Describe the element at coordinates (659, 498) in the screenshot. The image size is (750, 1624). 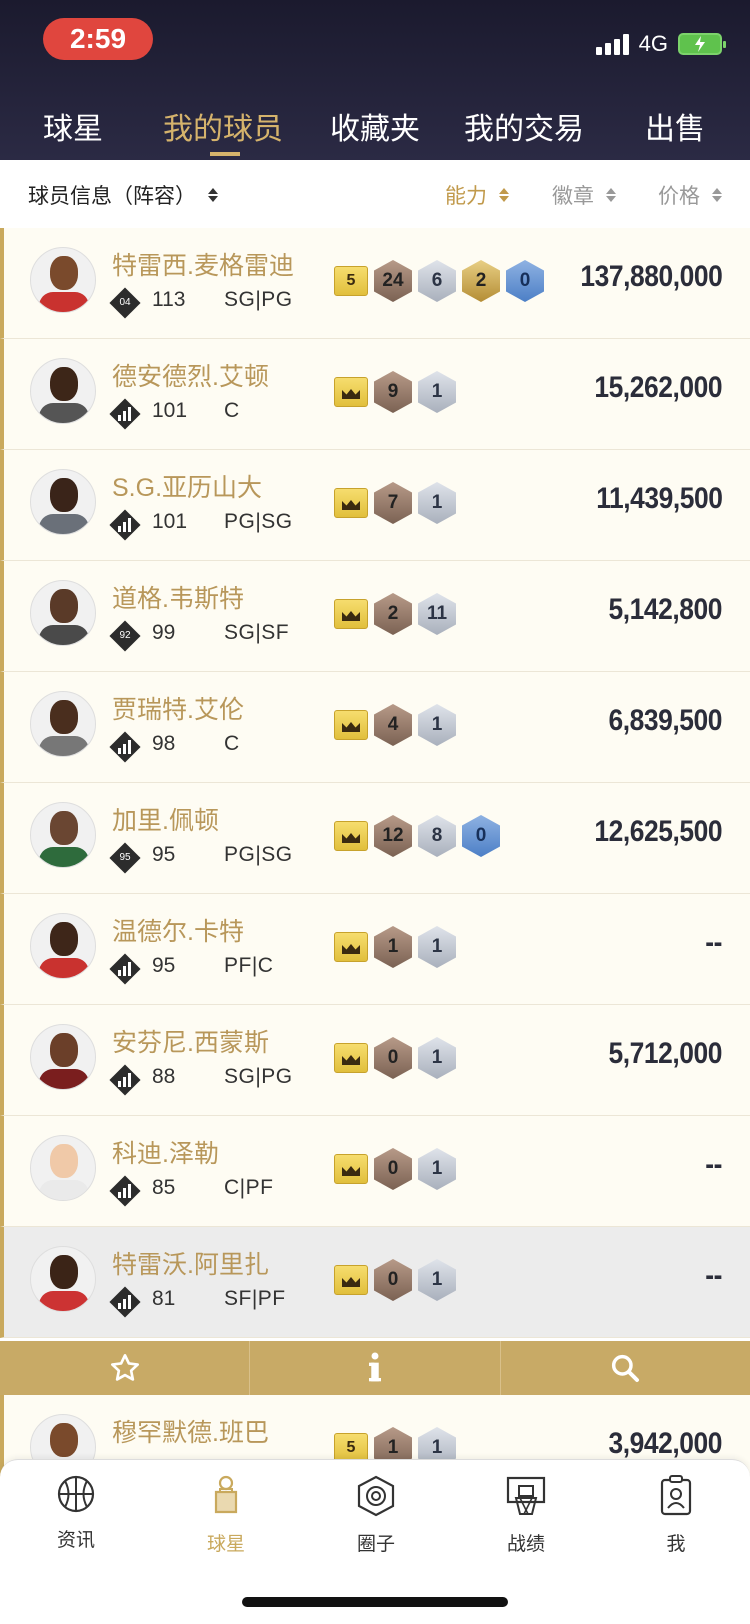
I see `player-price: 11,439,500` at that location.